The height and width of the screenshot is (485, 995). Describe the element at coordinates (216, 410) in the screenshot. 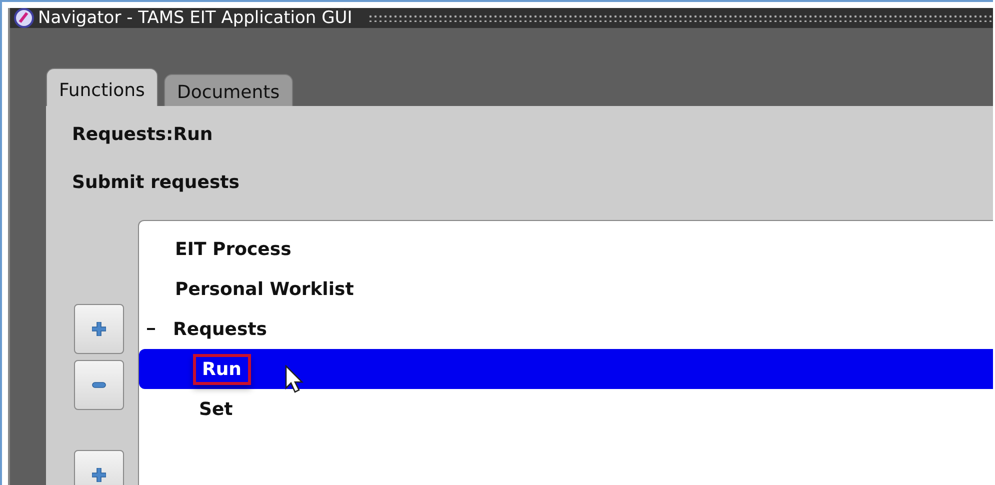

I see `tree-item-label: Set` at that location.